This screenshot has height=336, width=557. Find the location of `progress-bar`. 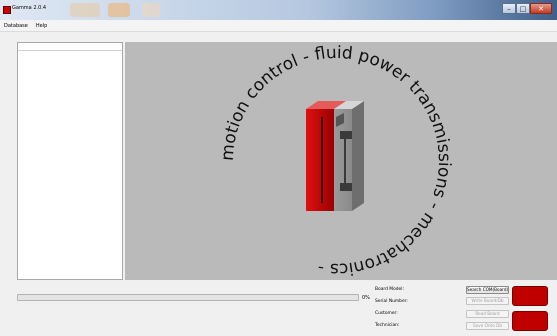

progress-bar is located at coordinates (188, 297).